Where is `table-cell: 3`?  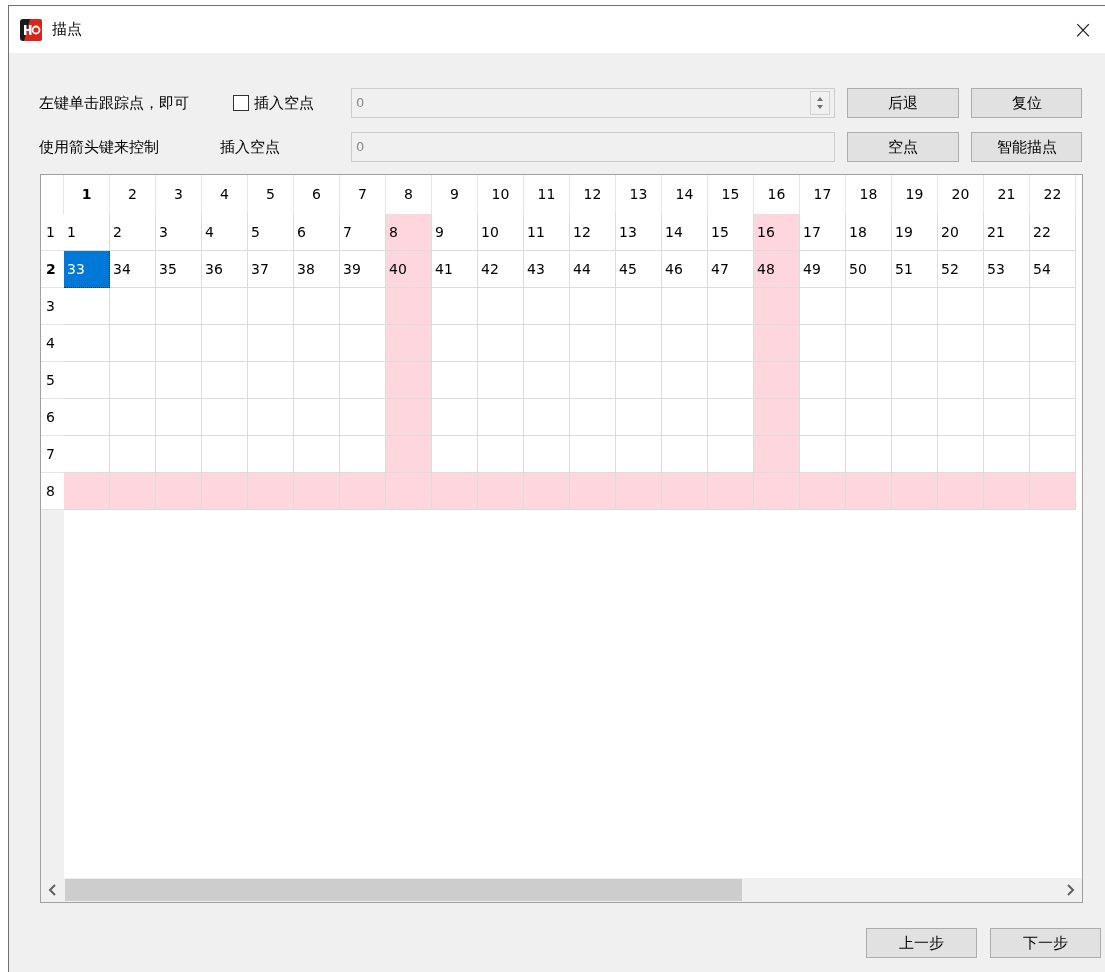 table-cell: 3 is located at coordinates (179, 232).